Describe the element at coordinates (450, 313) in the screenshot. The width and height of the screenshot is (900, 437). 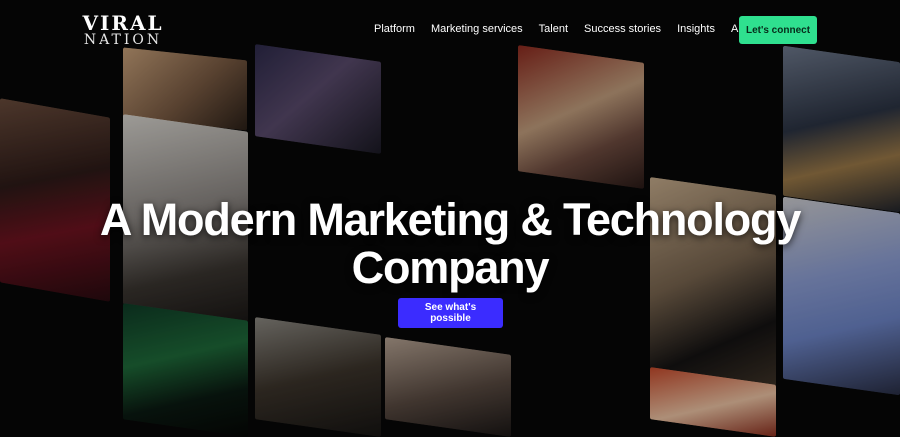
I see `see-whats-possible-button: See what's possible` at that location.